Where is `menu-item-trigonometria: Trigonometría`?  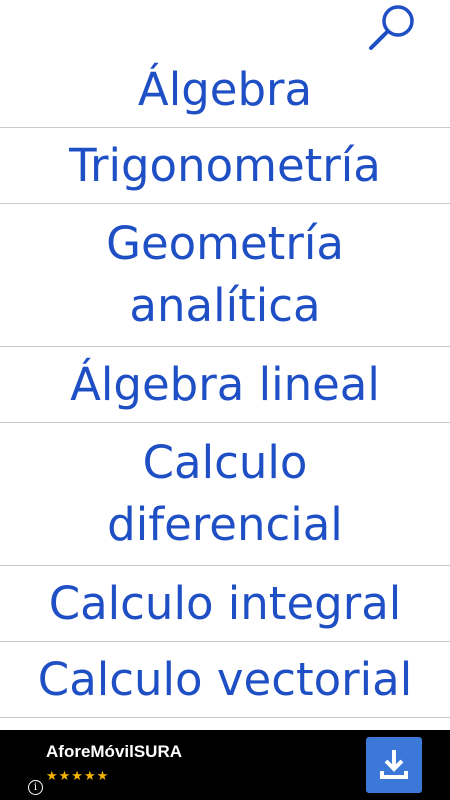
menu-item-trigonometria: Trigonometría is located at coordinates (225, 166).